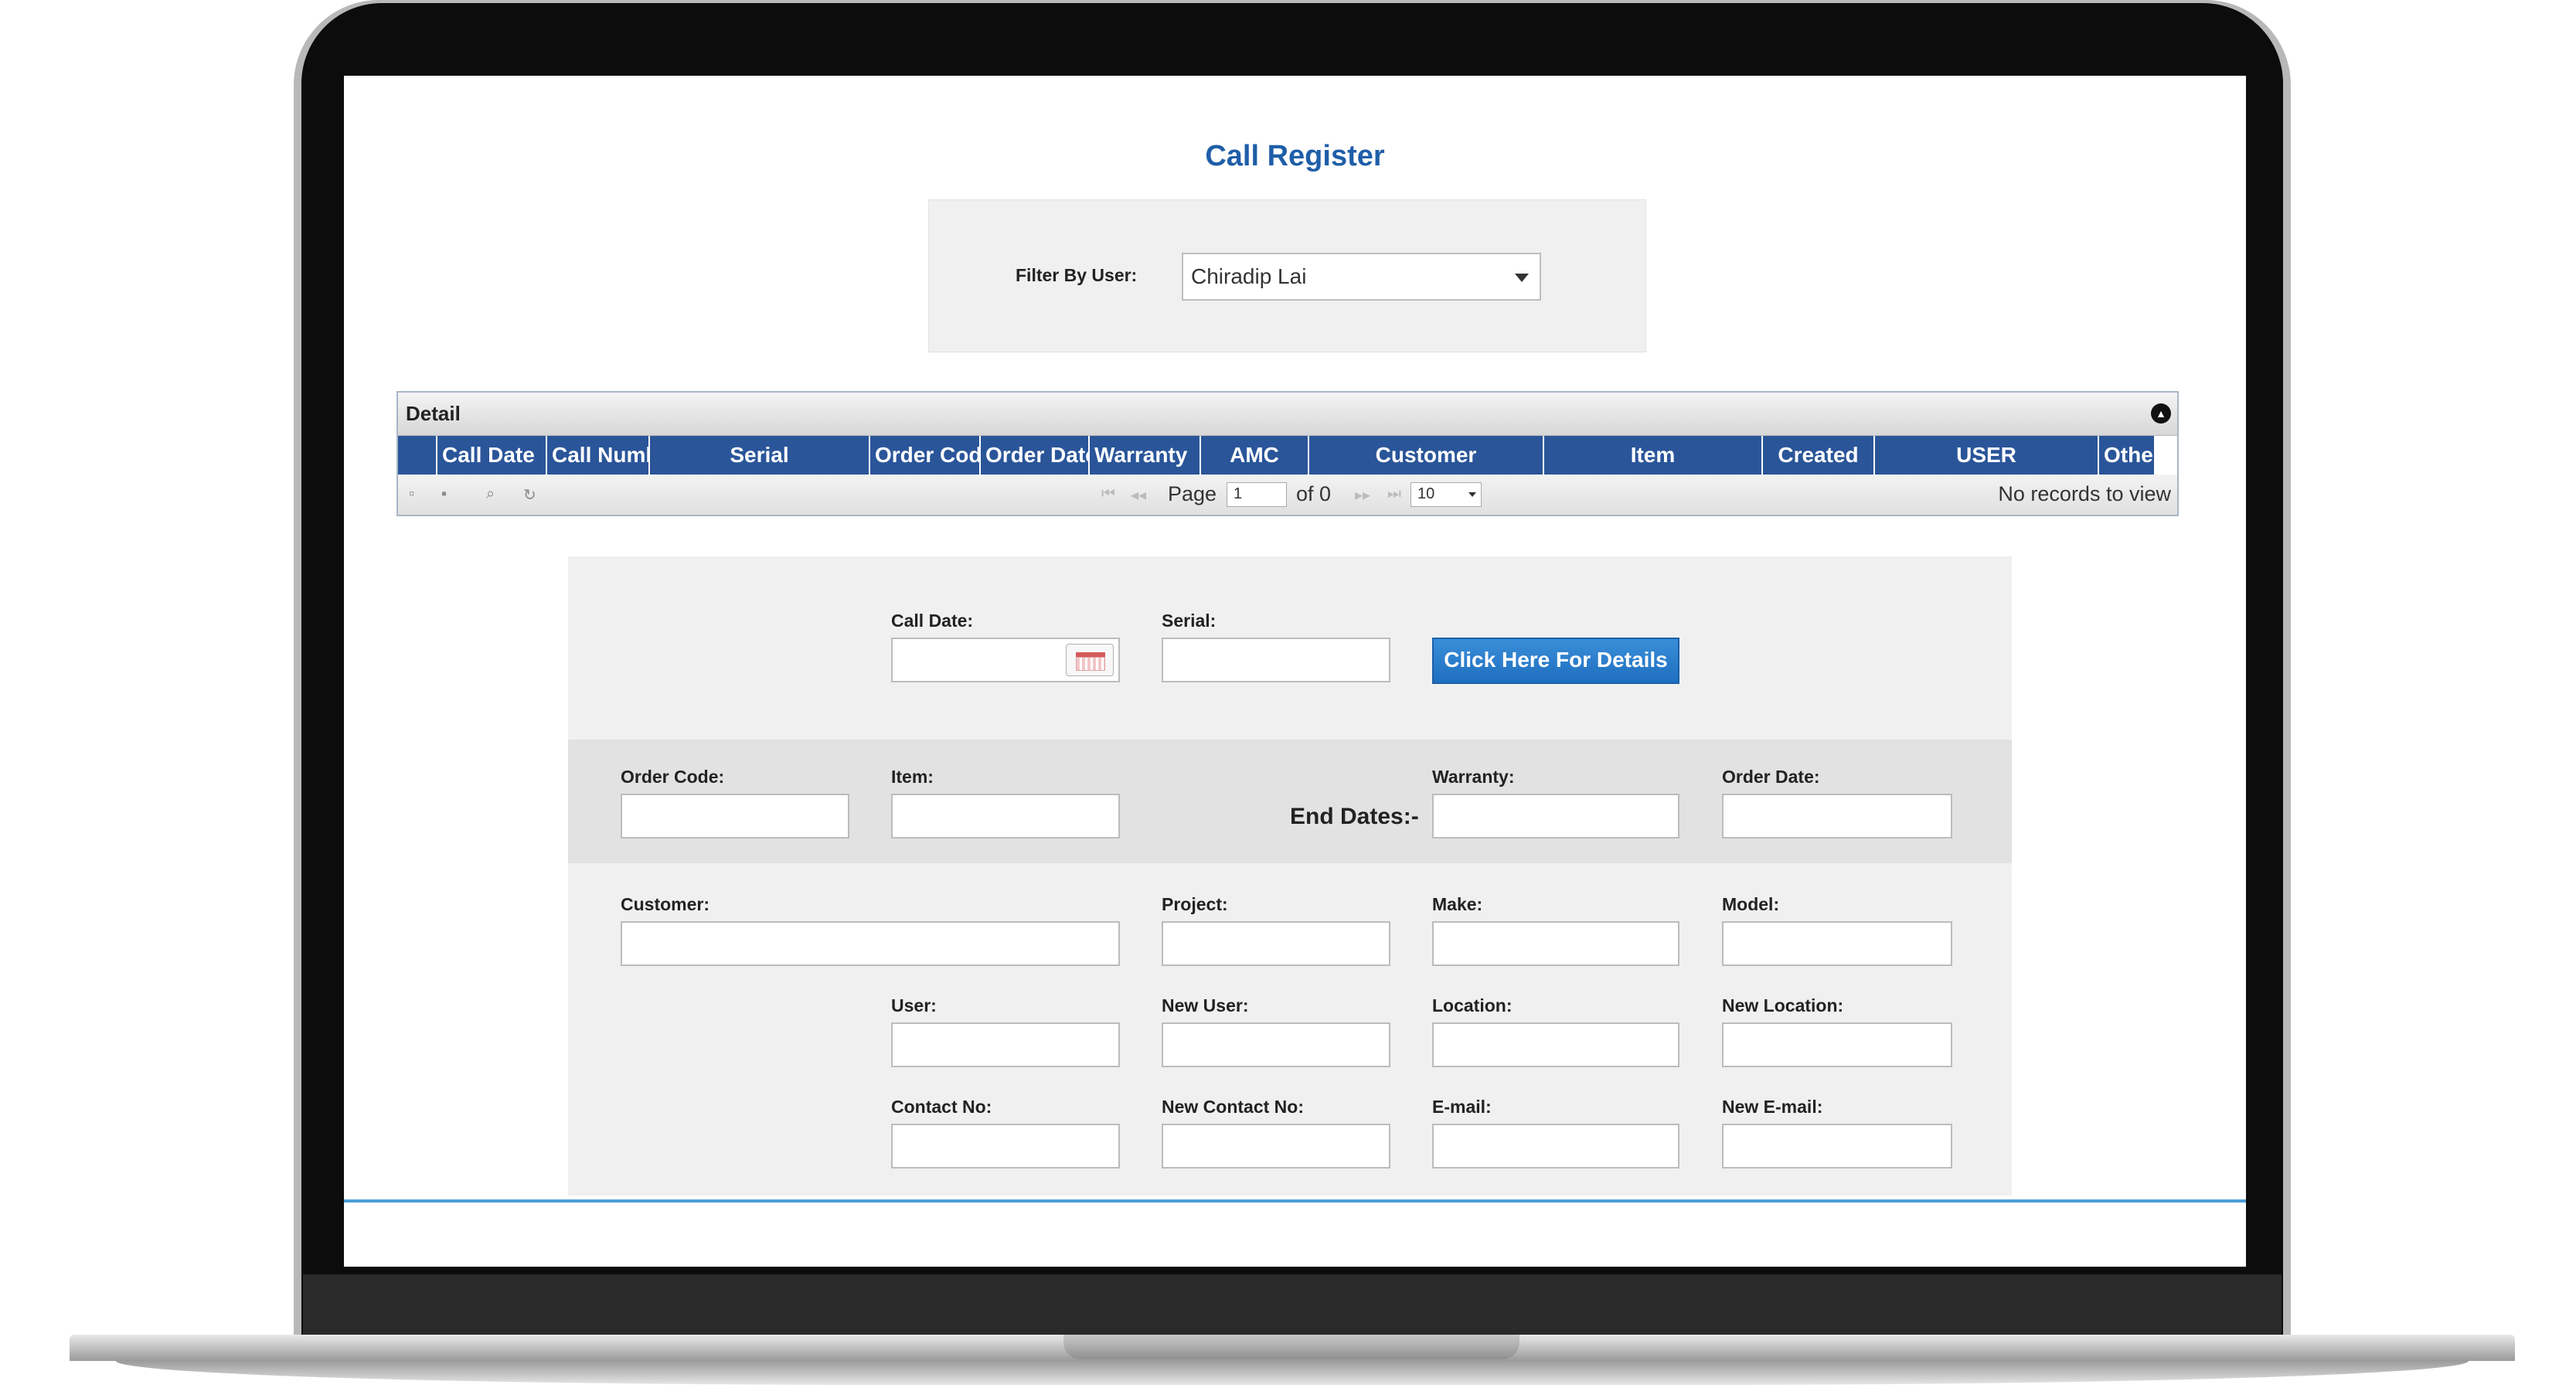  Describe the element at coordinates (1555, 1146) in the screenshot. I see `email-input` at that location.